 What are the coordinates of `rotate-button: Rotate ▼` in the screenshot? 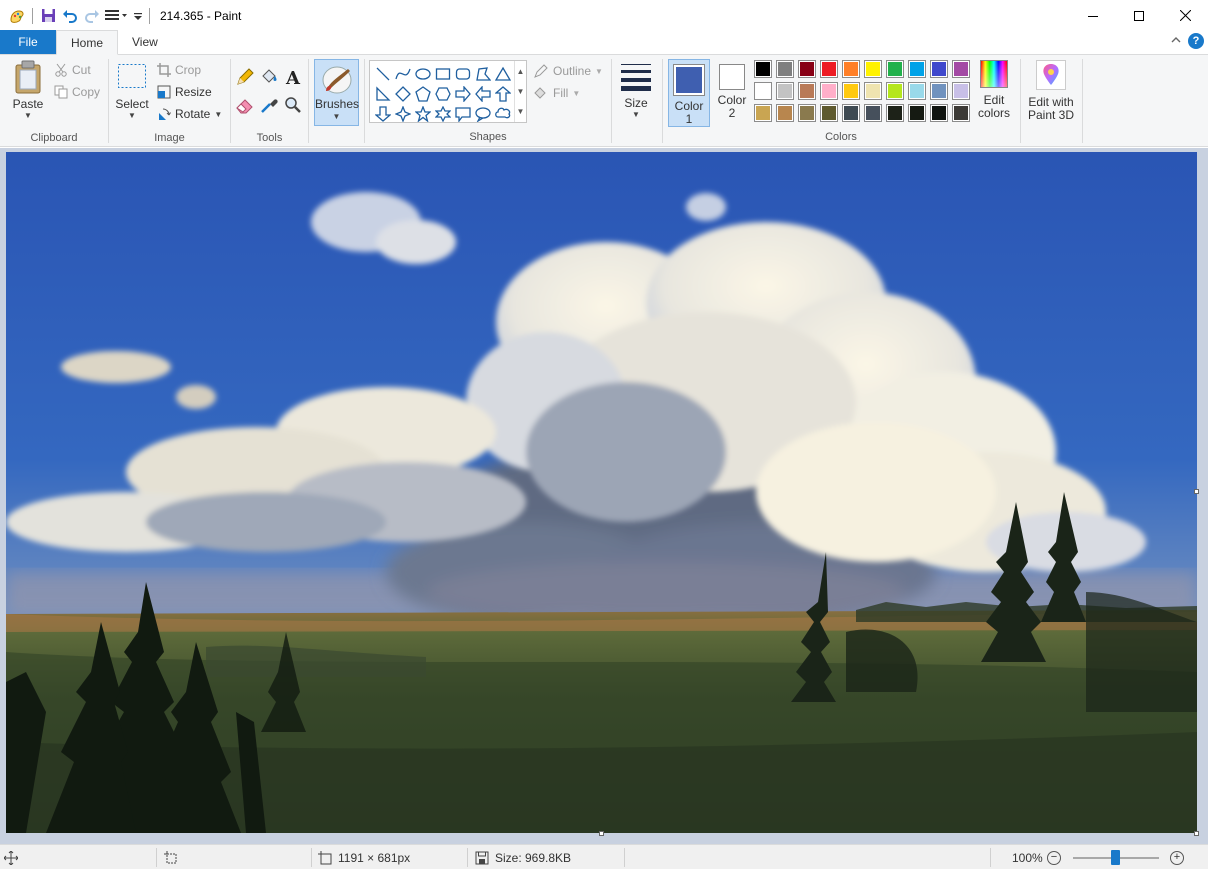 It's located at (189, 114).